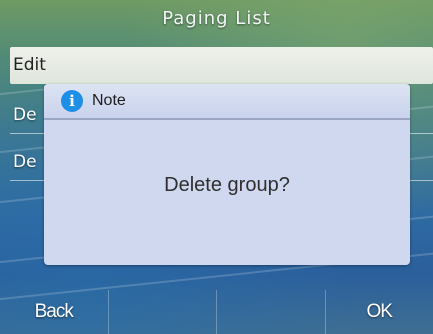  I want to click on softkey-bar: Back OK, so click(216, 312).